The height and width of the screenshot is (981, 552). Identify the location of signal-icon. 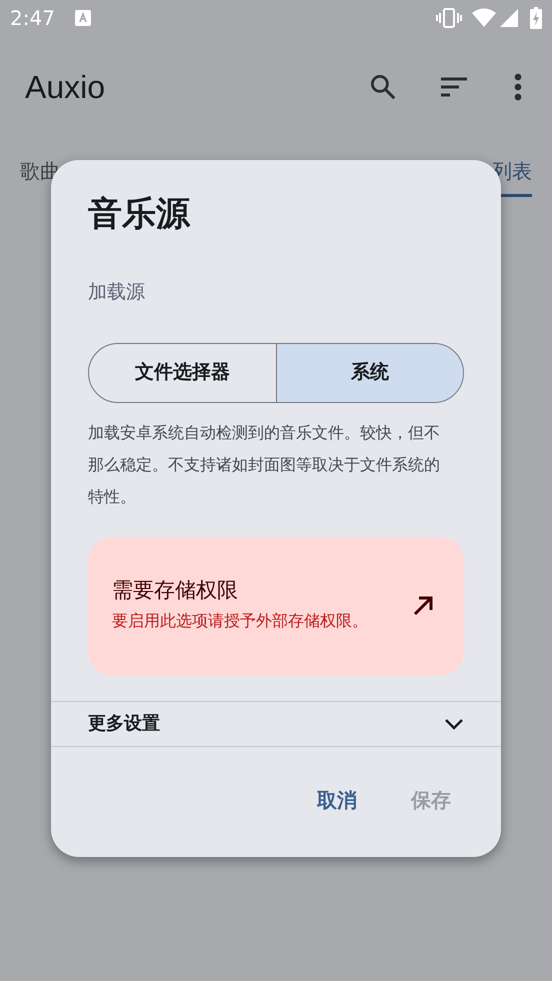
(509, 18).